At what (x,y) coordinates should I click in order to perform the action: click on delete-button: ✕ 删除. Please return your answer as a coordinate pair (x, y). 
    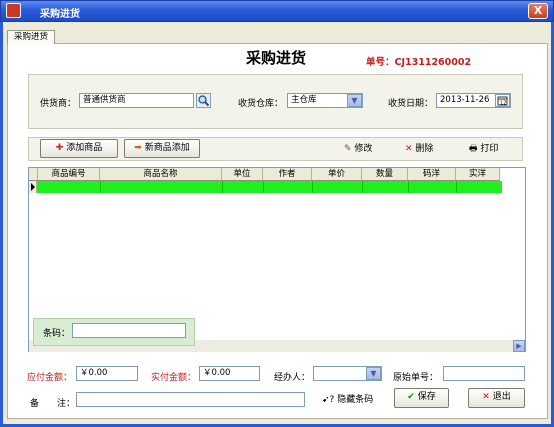
    Looking at the image, I should click on (419, 149).